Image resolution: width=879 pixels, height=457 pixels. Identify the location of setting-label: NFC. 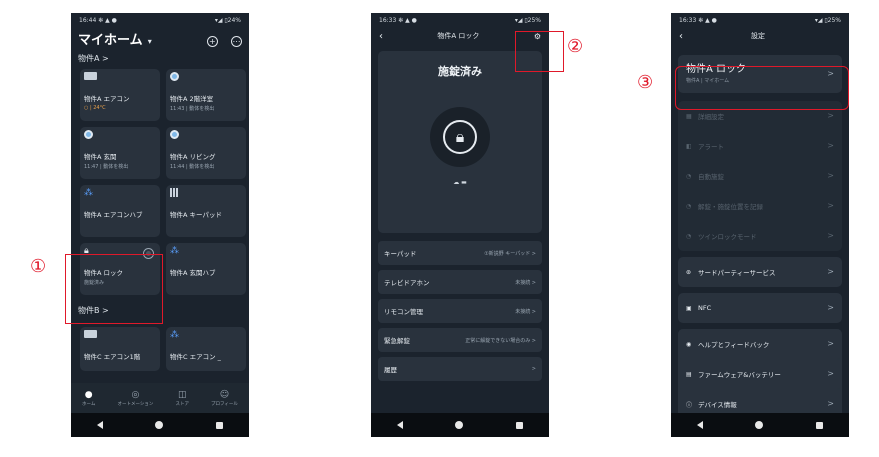
(705, 308).